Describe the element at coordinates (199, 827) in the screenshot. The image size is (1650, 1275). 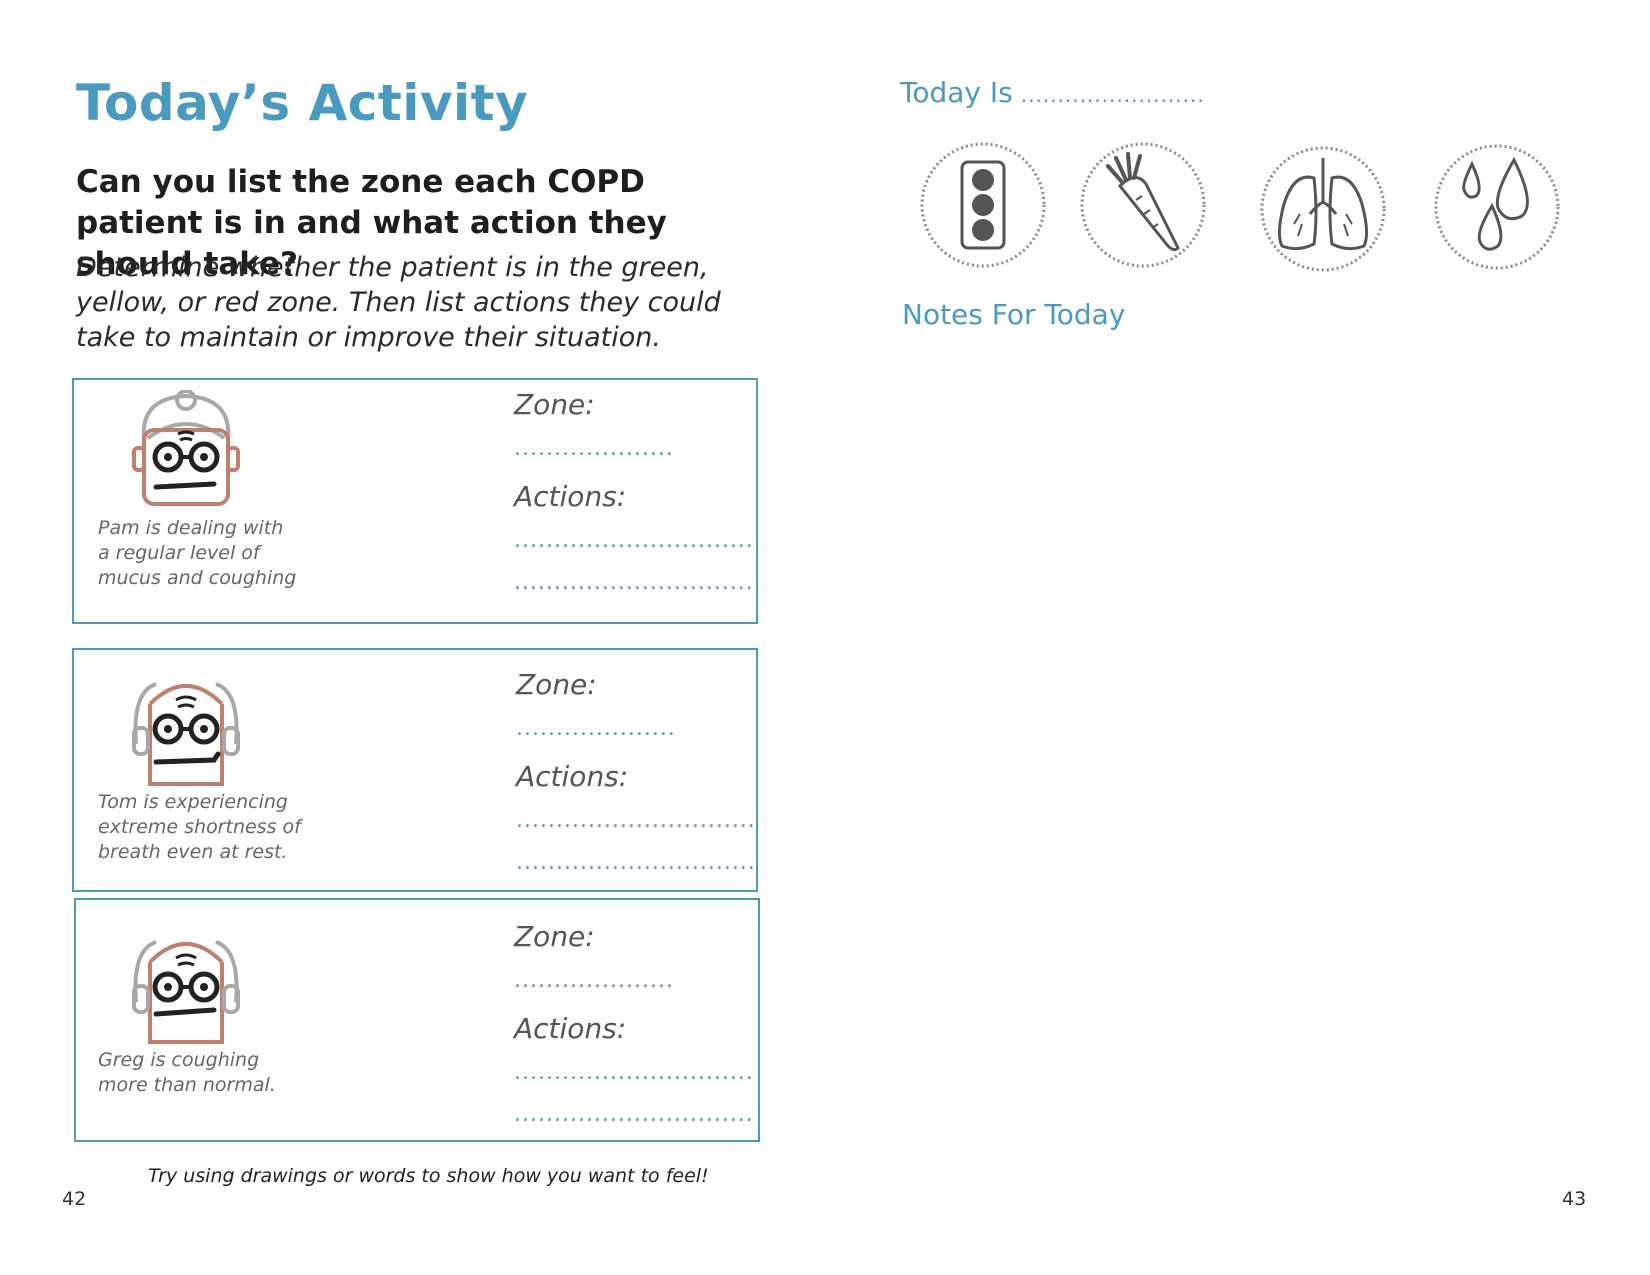
I see `description-line: extreme shortness of` at that location.